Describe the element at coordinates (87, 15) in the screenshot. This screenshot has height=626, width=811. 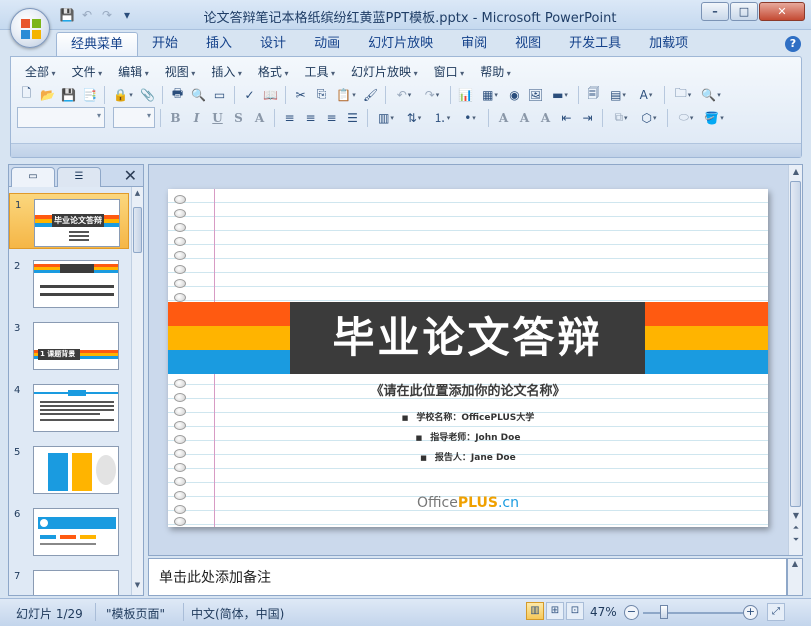
I see `undo-icon: ↶` at that location.